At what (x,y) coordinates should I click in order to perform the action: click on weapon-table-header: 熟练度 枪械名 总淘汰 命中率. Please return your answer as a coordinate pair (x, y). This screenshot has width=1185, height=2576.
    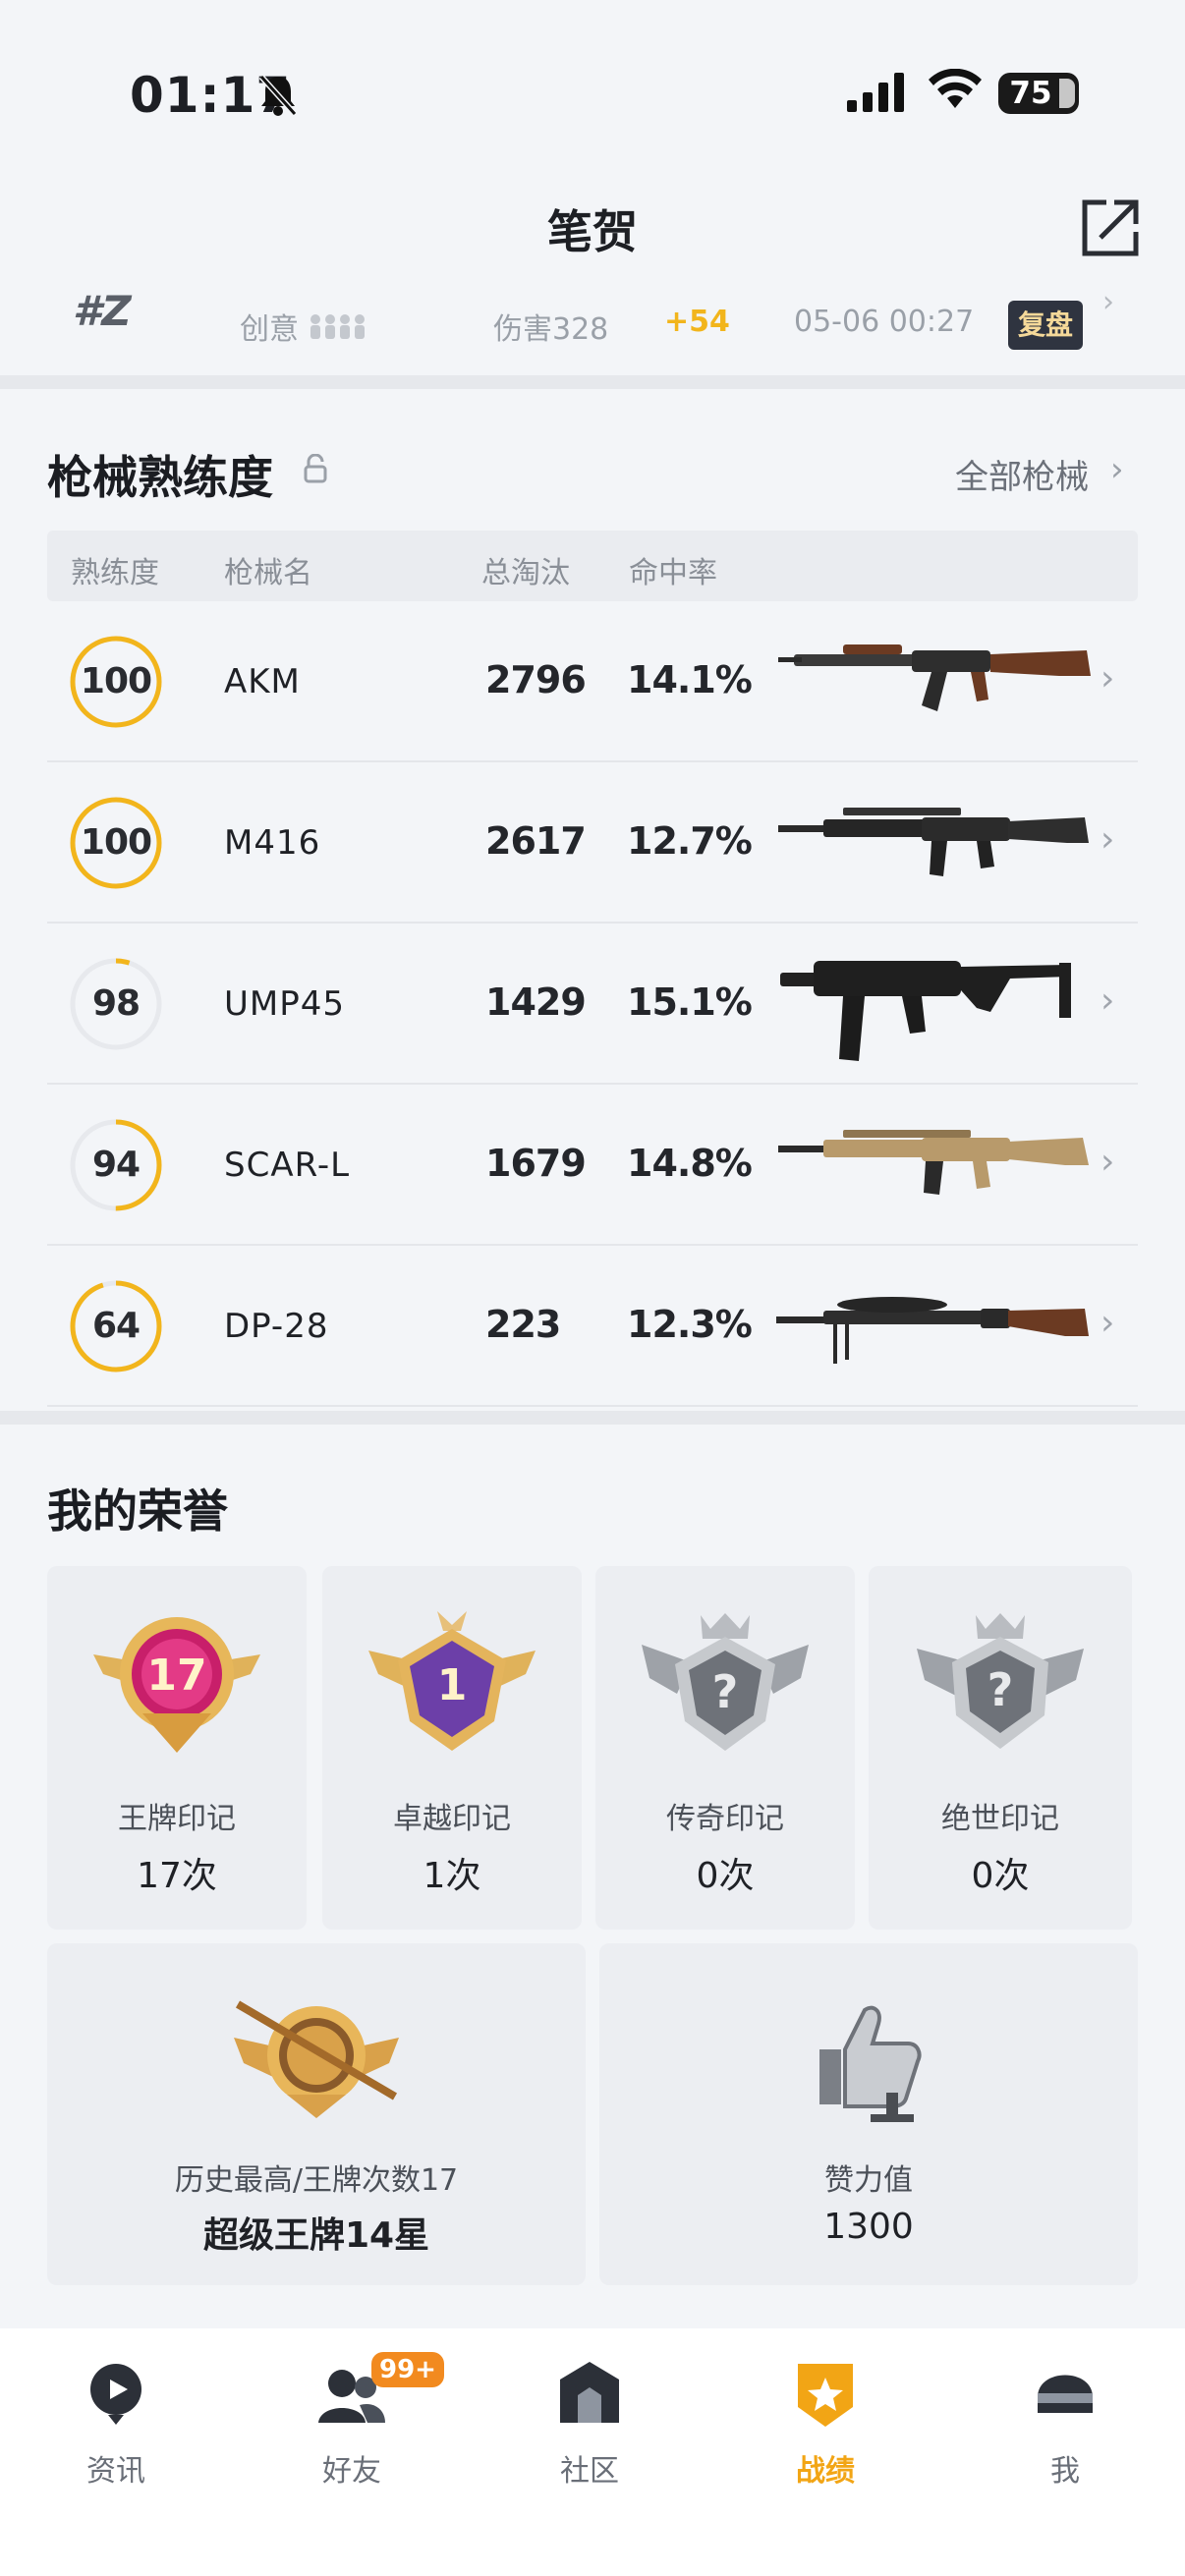
    Looking at the image, I should click on (592, 566).